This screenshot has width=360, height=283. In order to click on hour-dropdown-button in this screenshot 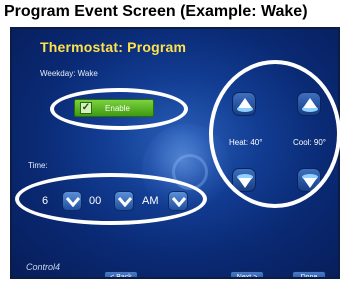, I will do `click(72, 201)`.